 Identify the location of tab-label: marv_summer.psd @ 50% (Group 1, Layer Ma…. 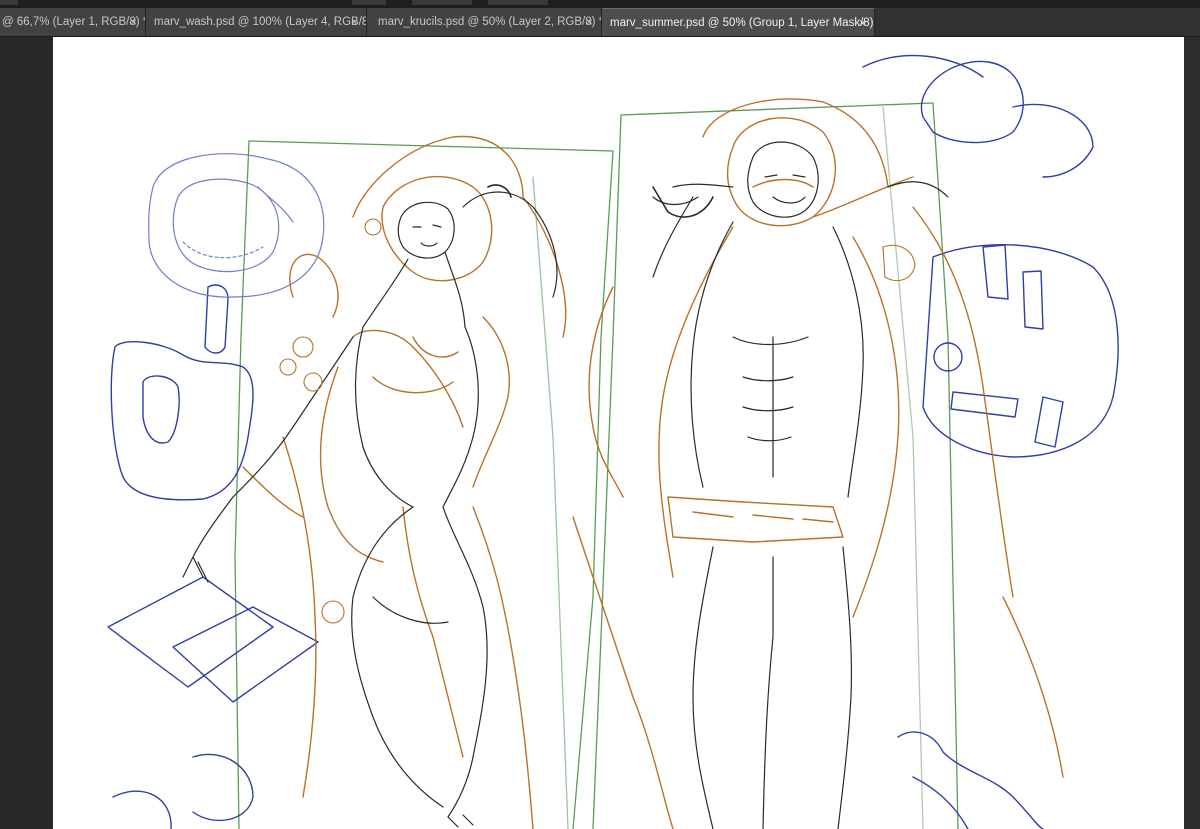
(742, 23).